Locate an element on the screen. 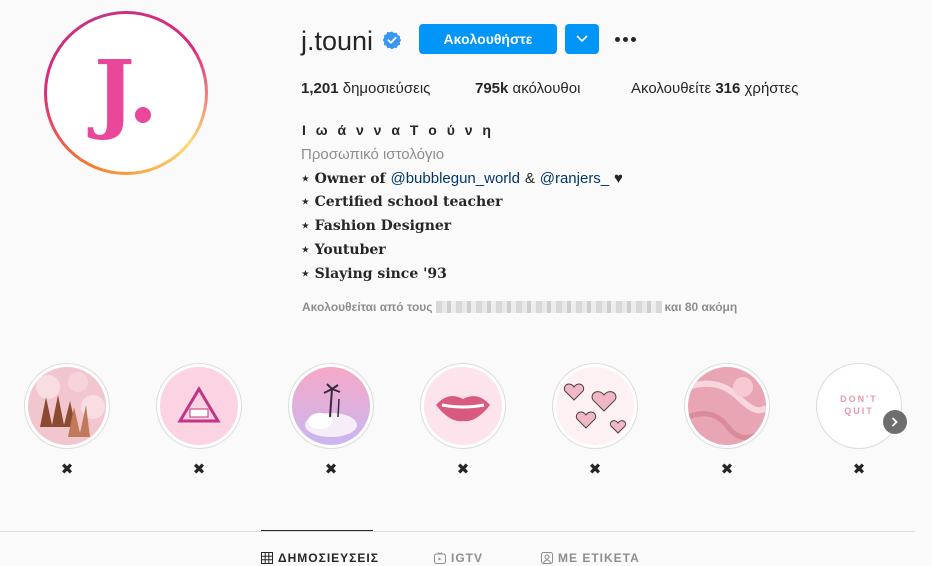 This screenshot has width=932, height=566. posts-count: 1,201 is located at coordinates (320, 88).